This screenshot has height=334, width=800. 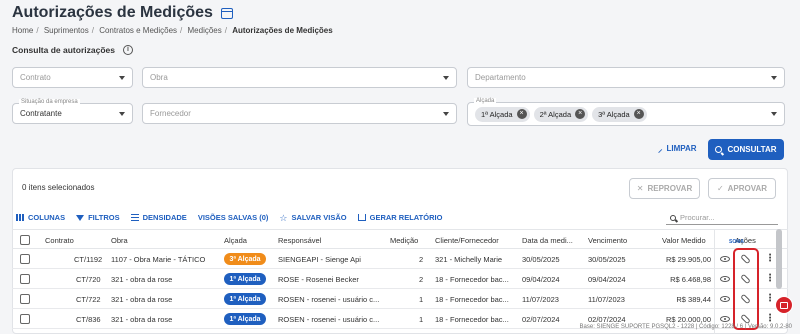 What do you see at coordinates (561, 114) in the screenshot?
I see `alcada-chip-2: 2ª Alçada ×` at bounding box center [561, 114].